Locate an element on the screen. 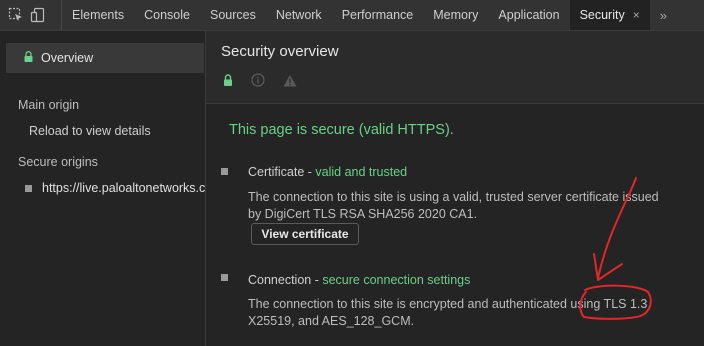 The height and width of the screenshot is (346, 704). tab-console: Console is located at coordinates (167, 15).